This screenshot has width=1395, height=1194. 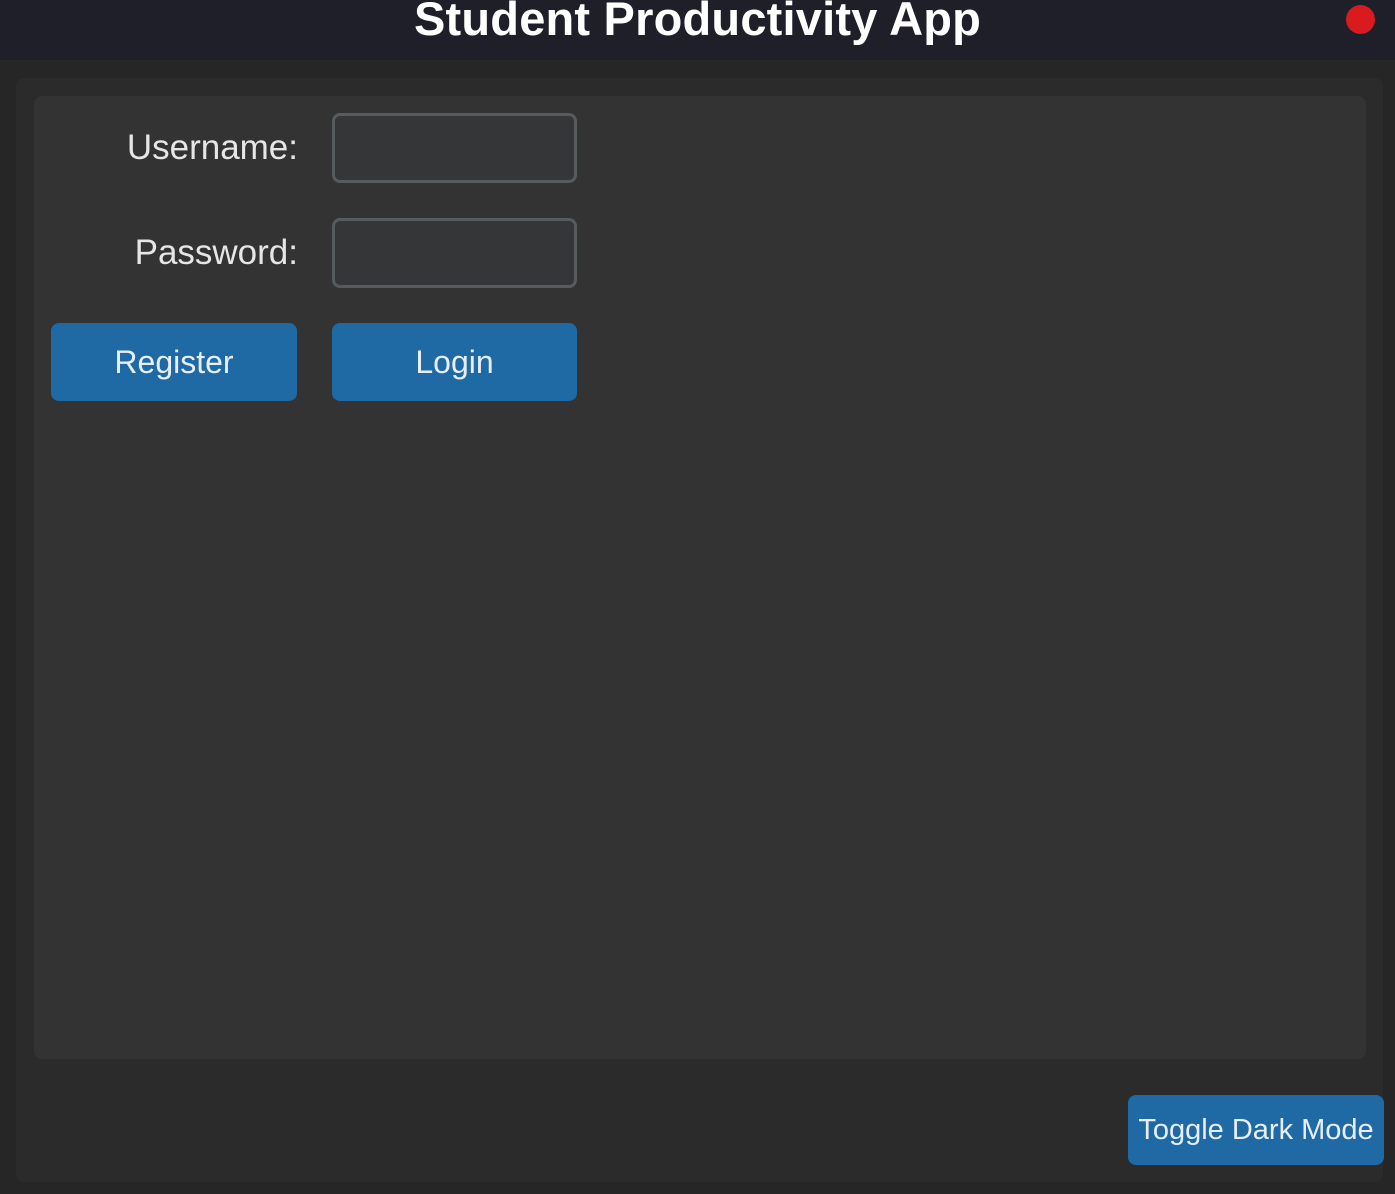 What do you see at coordinates (454, 148) in the screenshot?
I see `username-input` at bounding box center [454, 148].